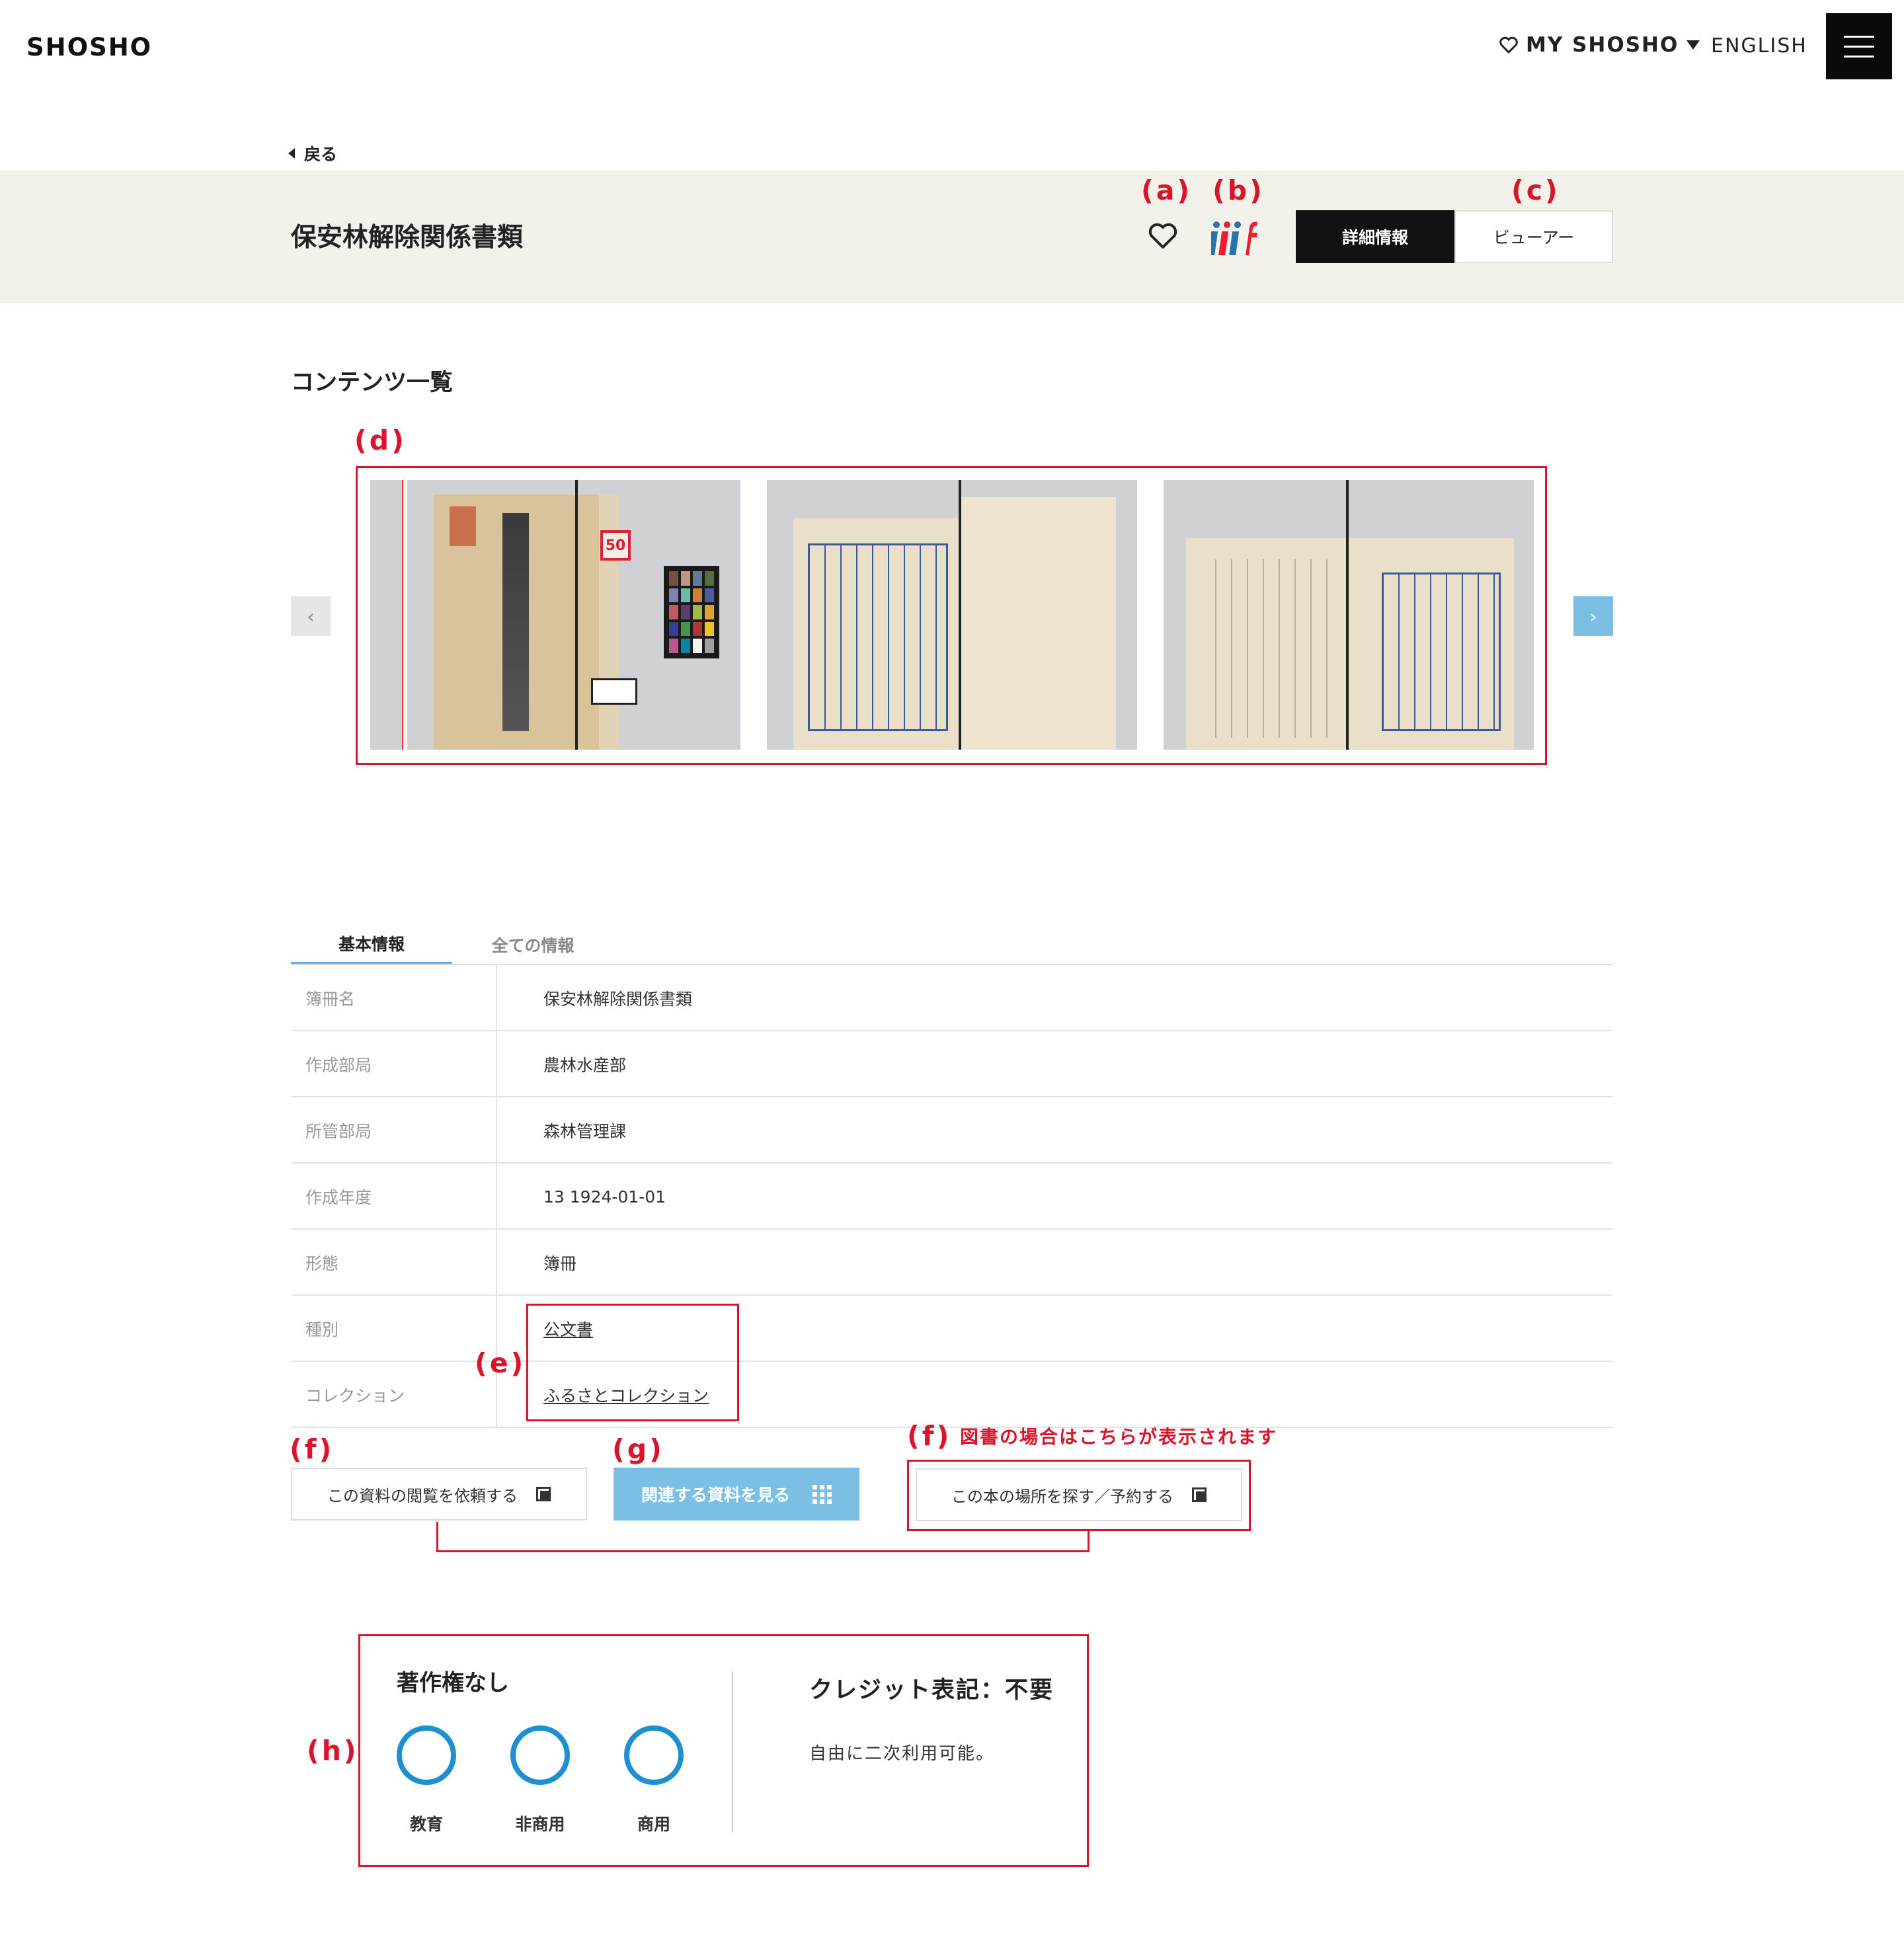 The image size is (1904, 1937). Describe the element at coordinates (404, 615) in the screenshot. I see `ruler` at that location.